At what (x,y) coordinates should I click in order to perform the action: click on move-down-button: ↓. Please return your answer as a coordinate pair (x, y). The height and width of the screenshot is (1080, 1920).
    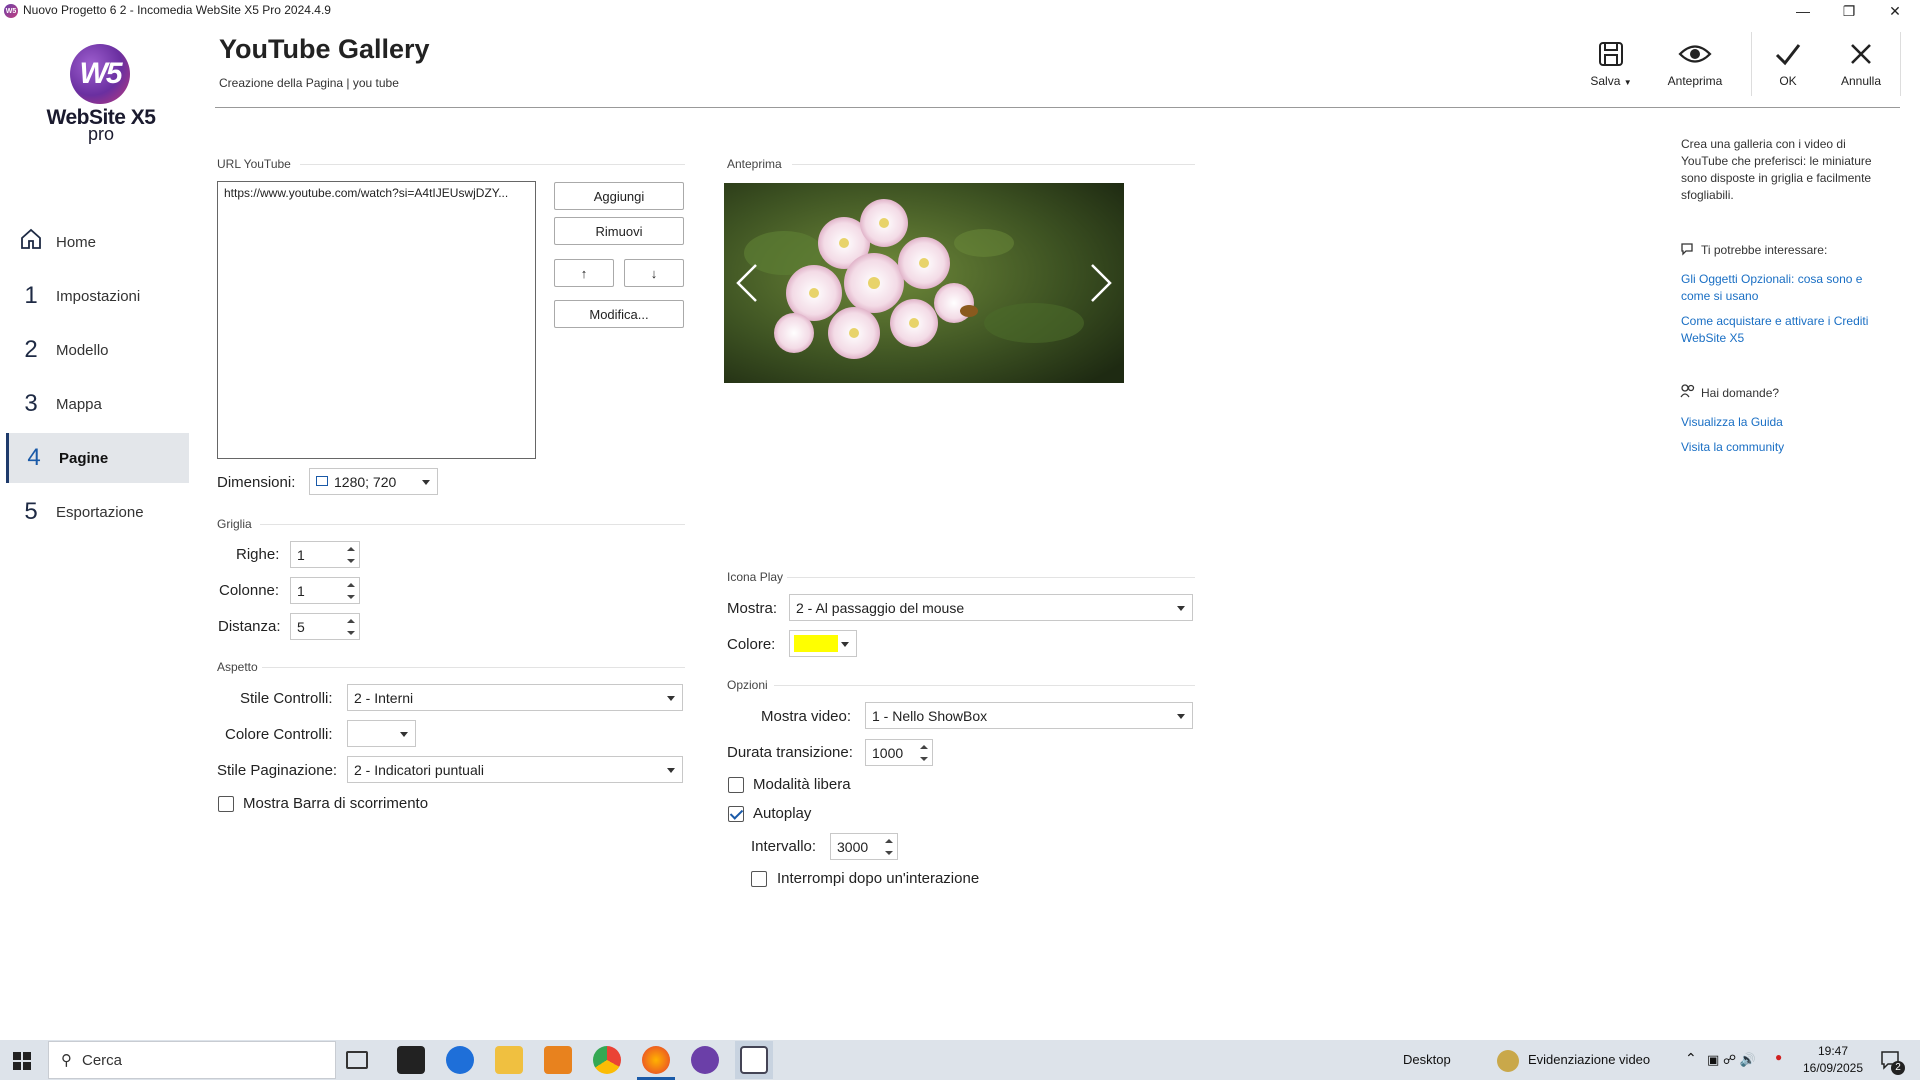
    Looking at the image, I should click on (654, 273).